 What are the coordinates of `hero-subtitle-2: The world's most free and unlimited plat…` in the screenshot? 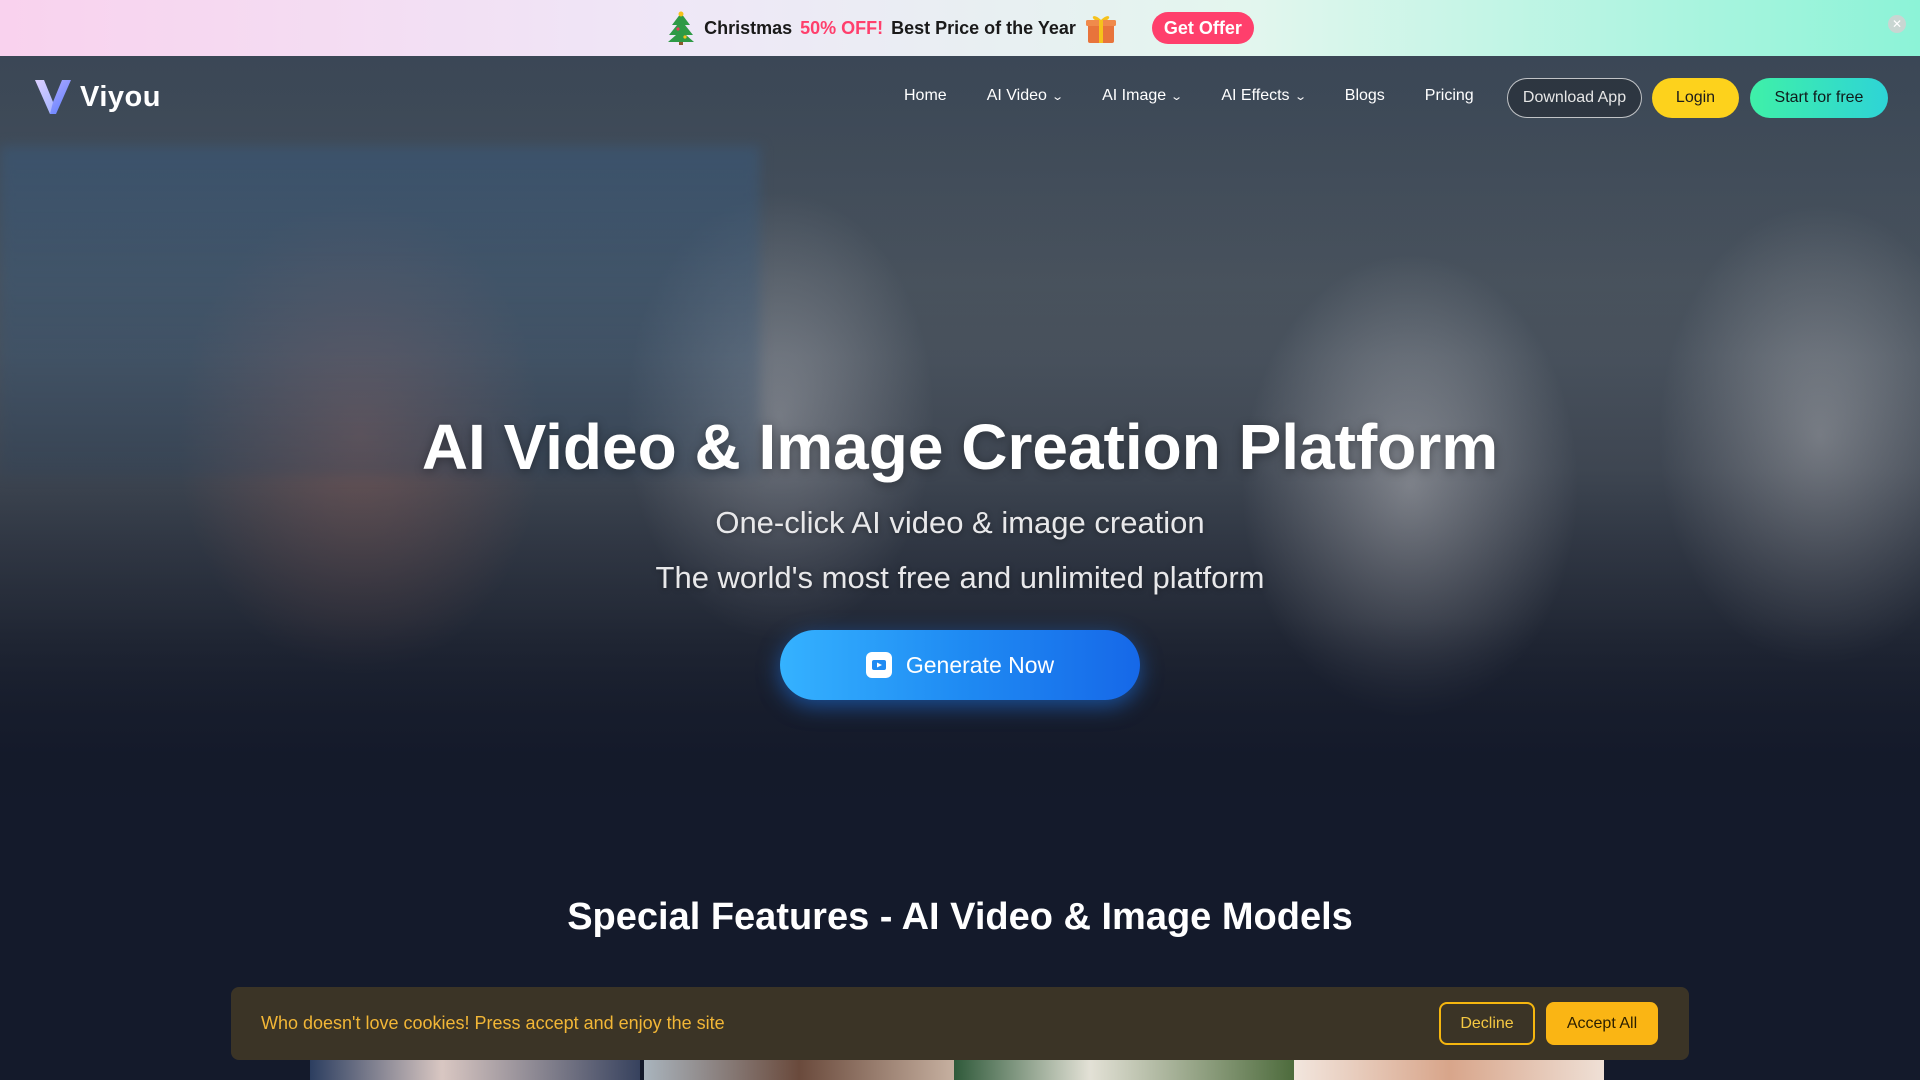 It's located at (960, 577).